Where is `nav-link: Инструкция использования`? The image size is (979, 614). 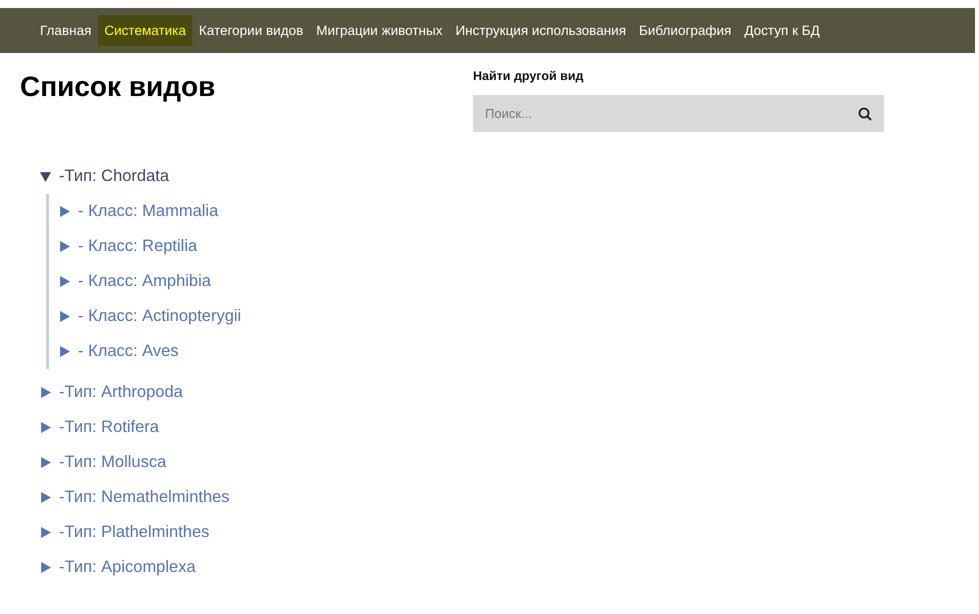 nav-link: Инструкция использования is located at coordinates (540, 30).